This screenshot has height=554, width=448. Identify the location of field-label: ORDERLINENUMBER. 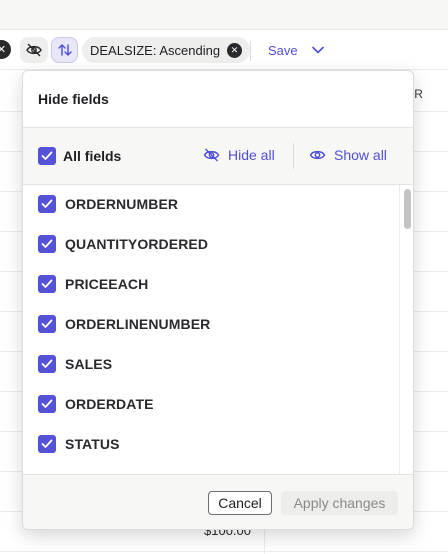
(138, 324).